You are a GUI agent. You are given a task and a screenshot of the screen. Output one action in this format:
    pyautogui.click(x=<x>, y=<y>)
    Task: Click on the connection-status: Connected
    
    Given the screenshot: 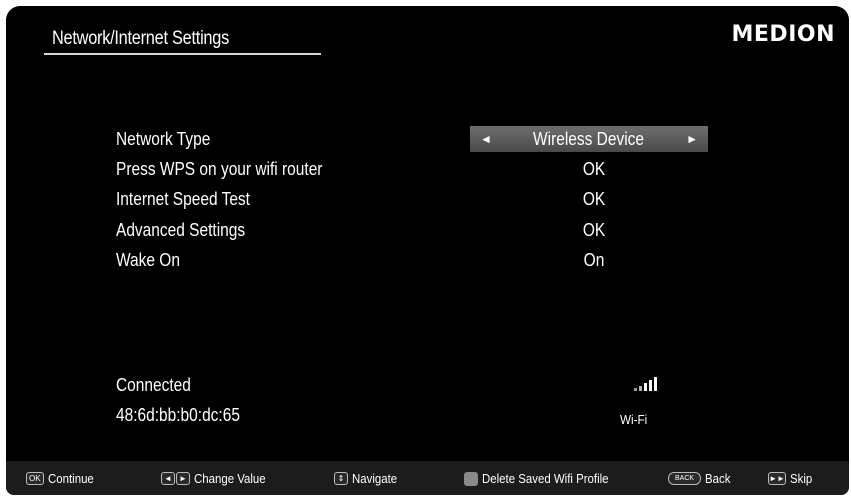 What is the action you would take?
    pyautogui.click(x=153, y=385)
    